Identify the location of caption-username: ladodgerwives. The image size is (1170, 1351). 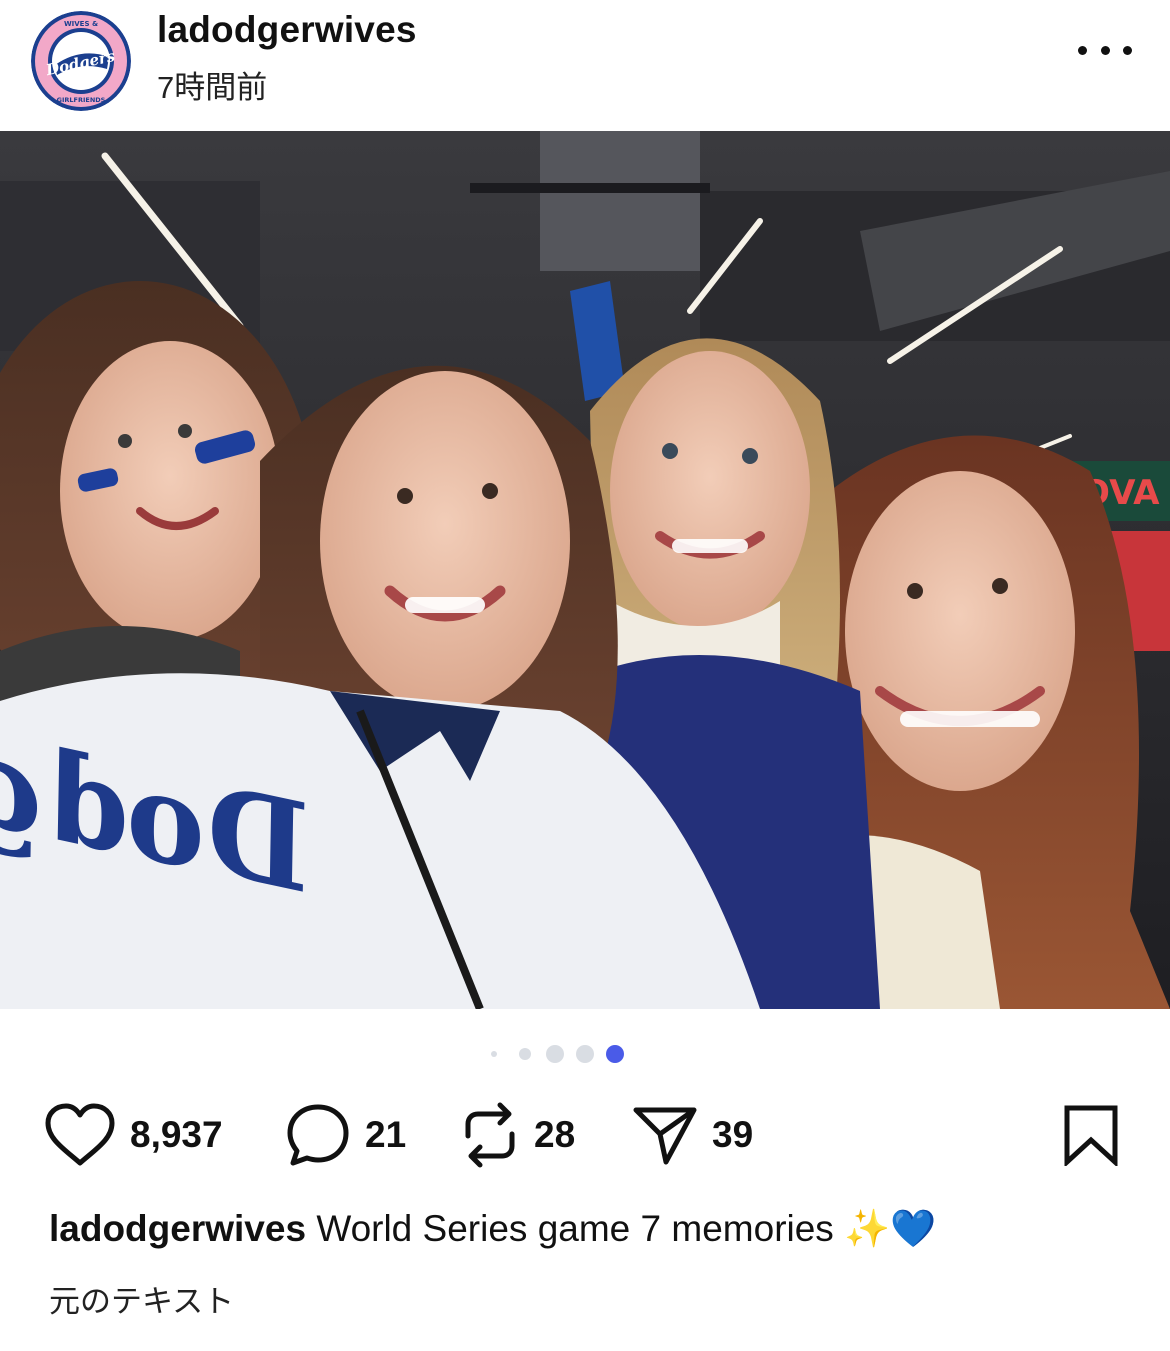
(177, 1228).